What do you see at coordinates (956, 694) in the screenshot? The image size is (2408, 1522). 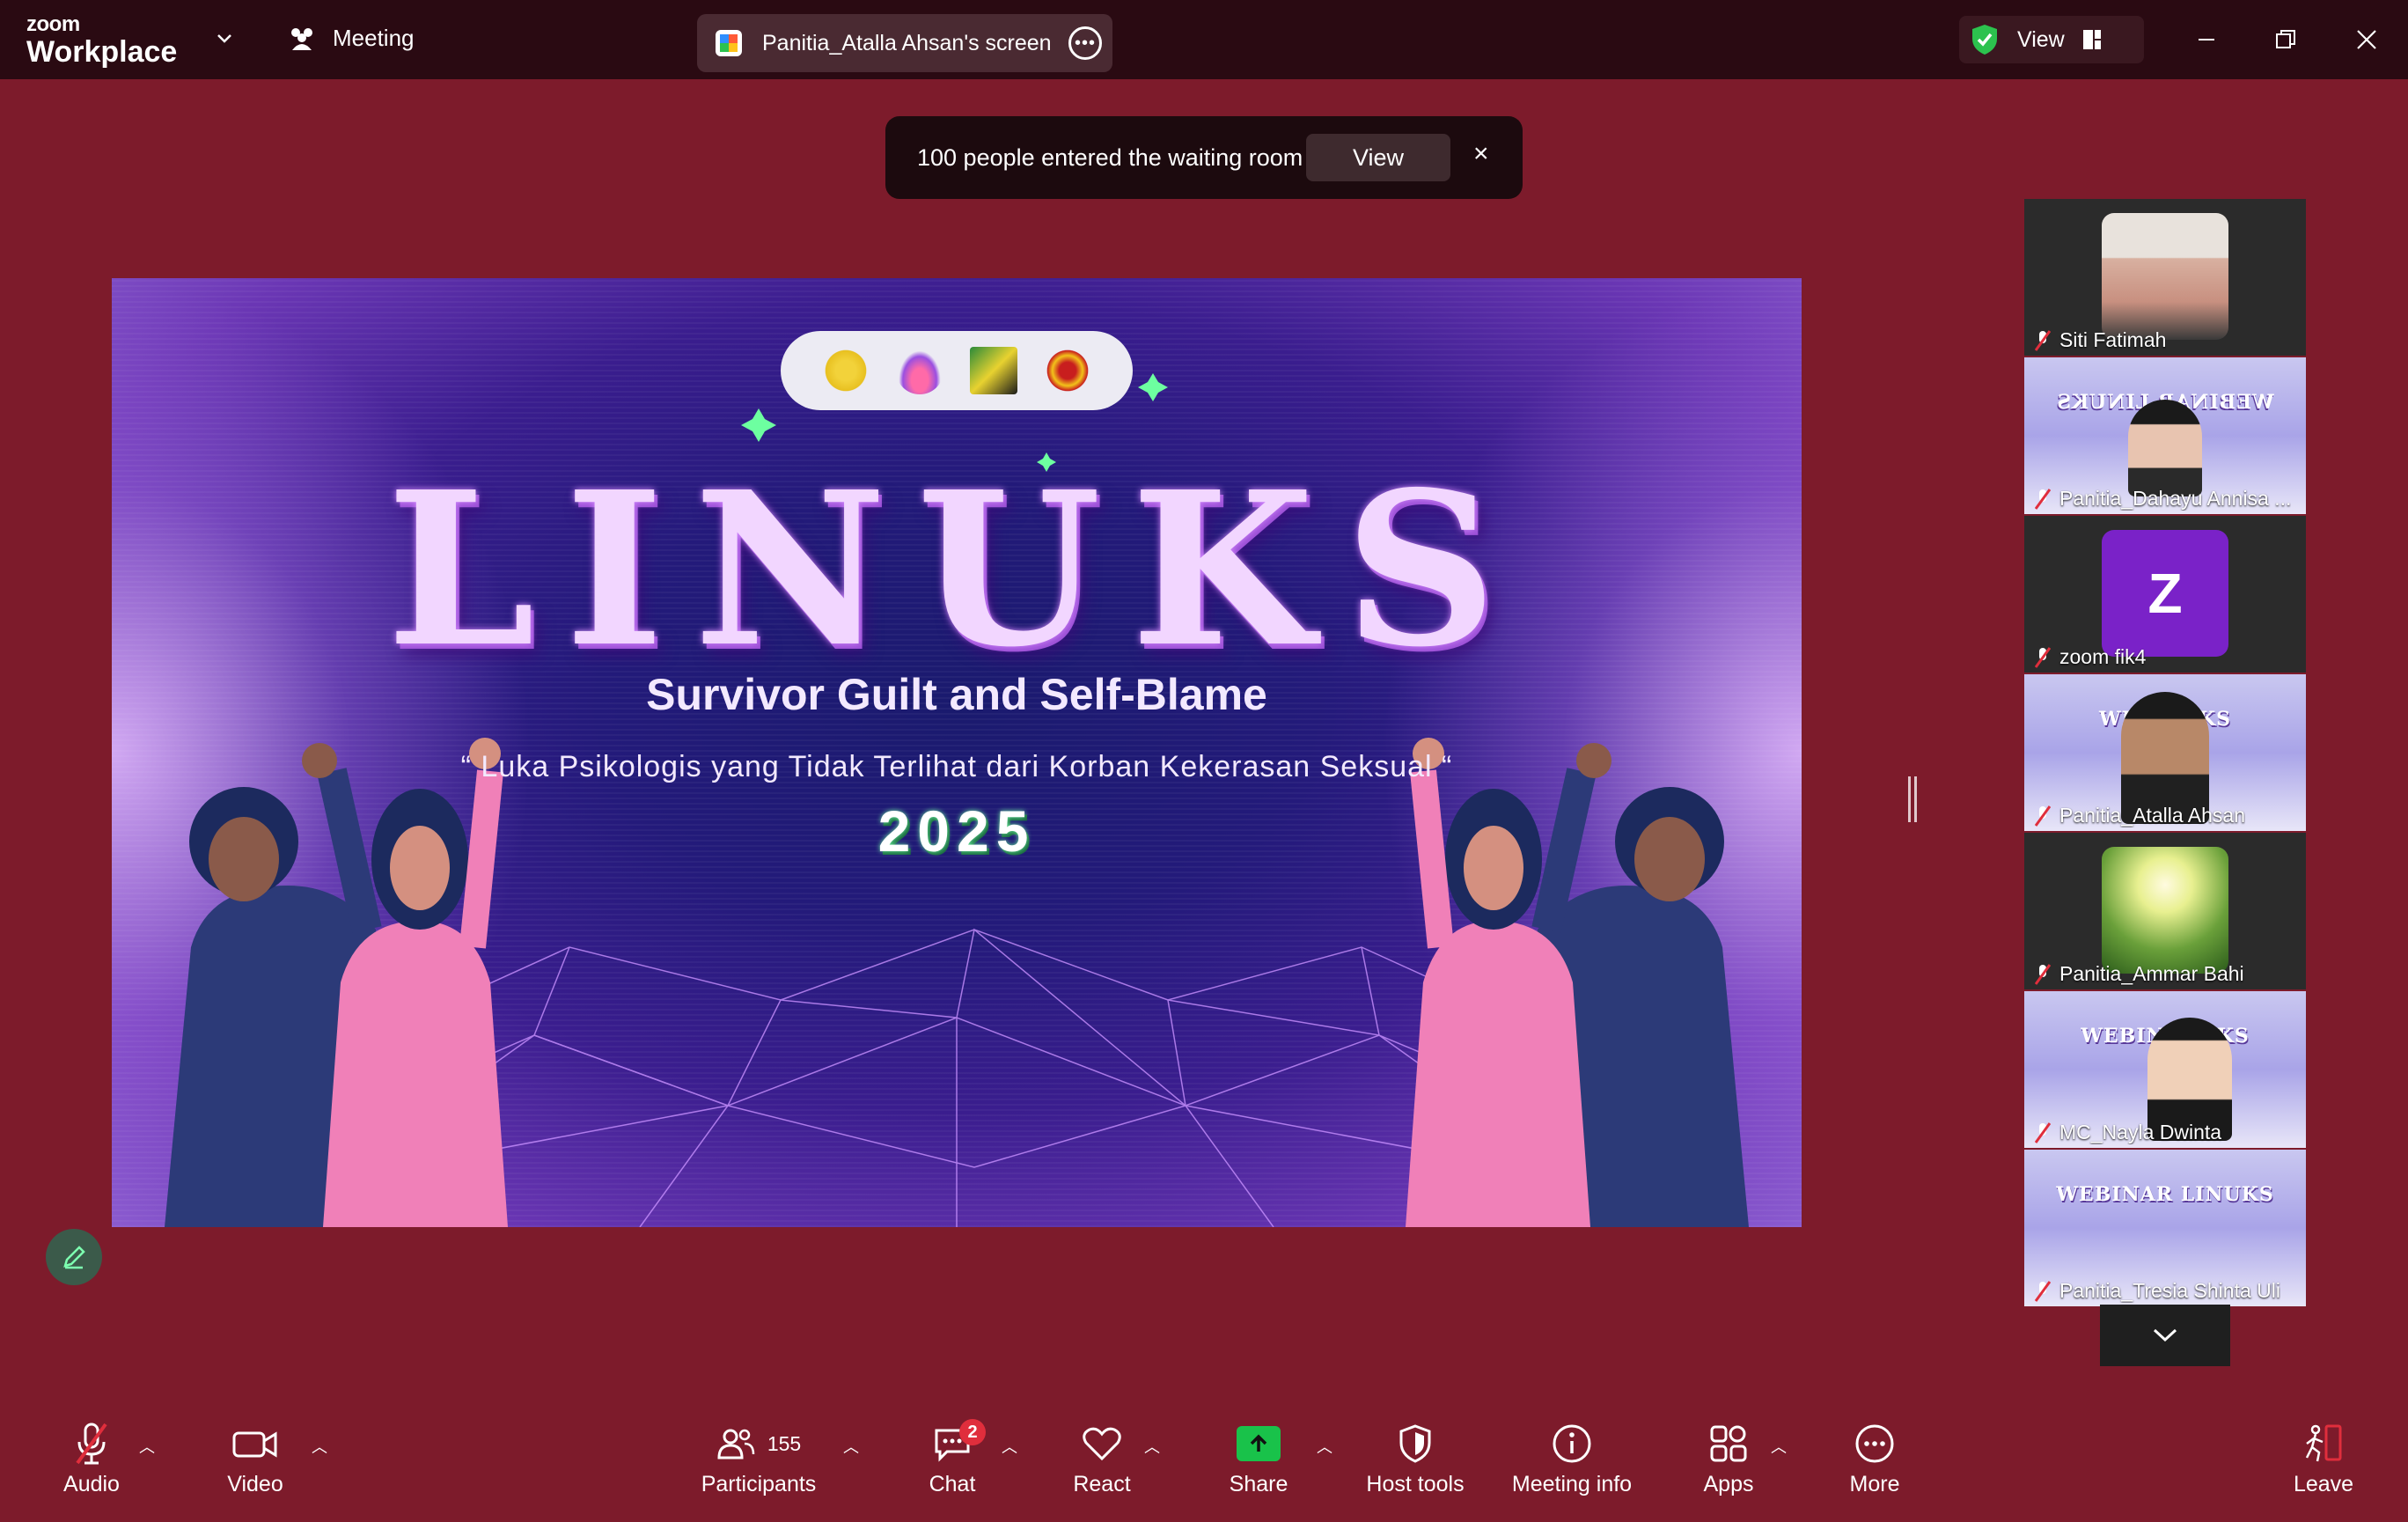 I see `slide-subtitle: Survivor Guilt and Self-Blame` at bounding box center [956, 694].